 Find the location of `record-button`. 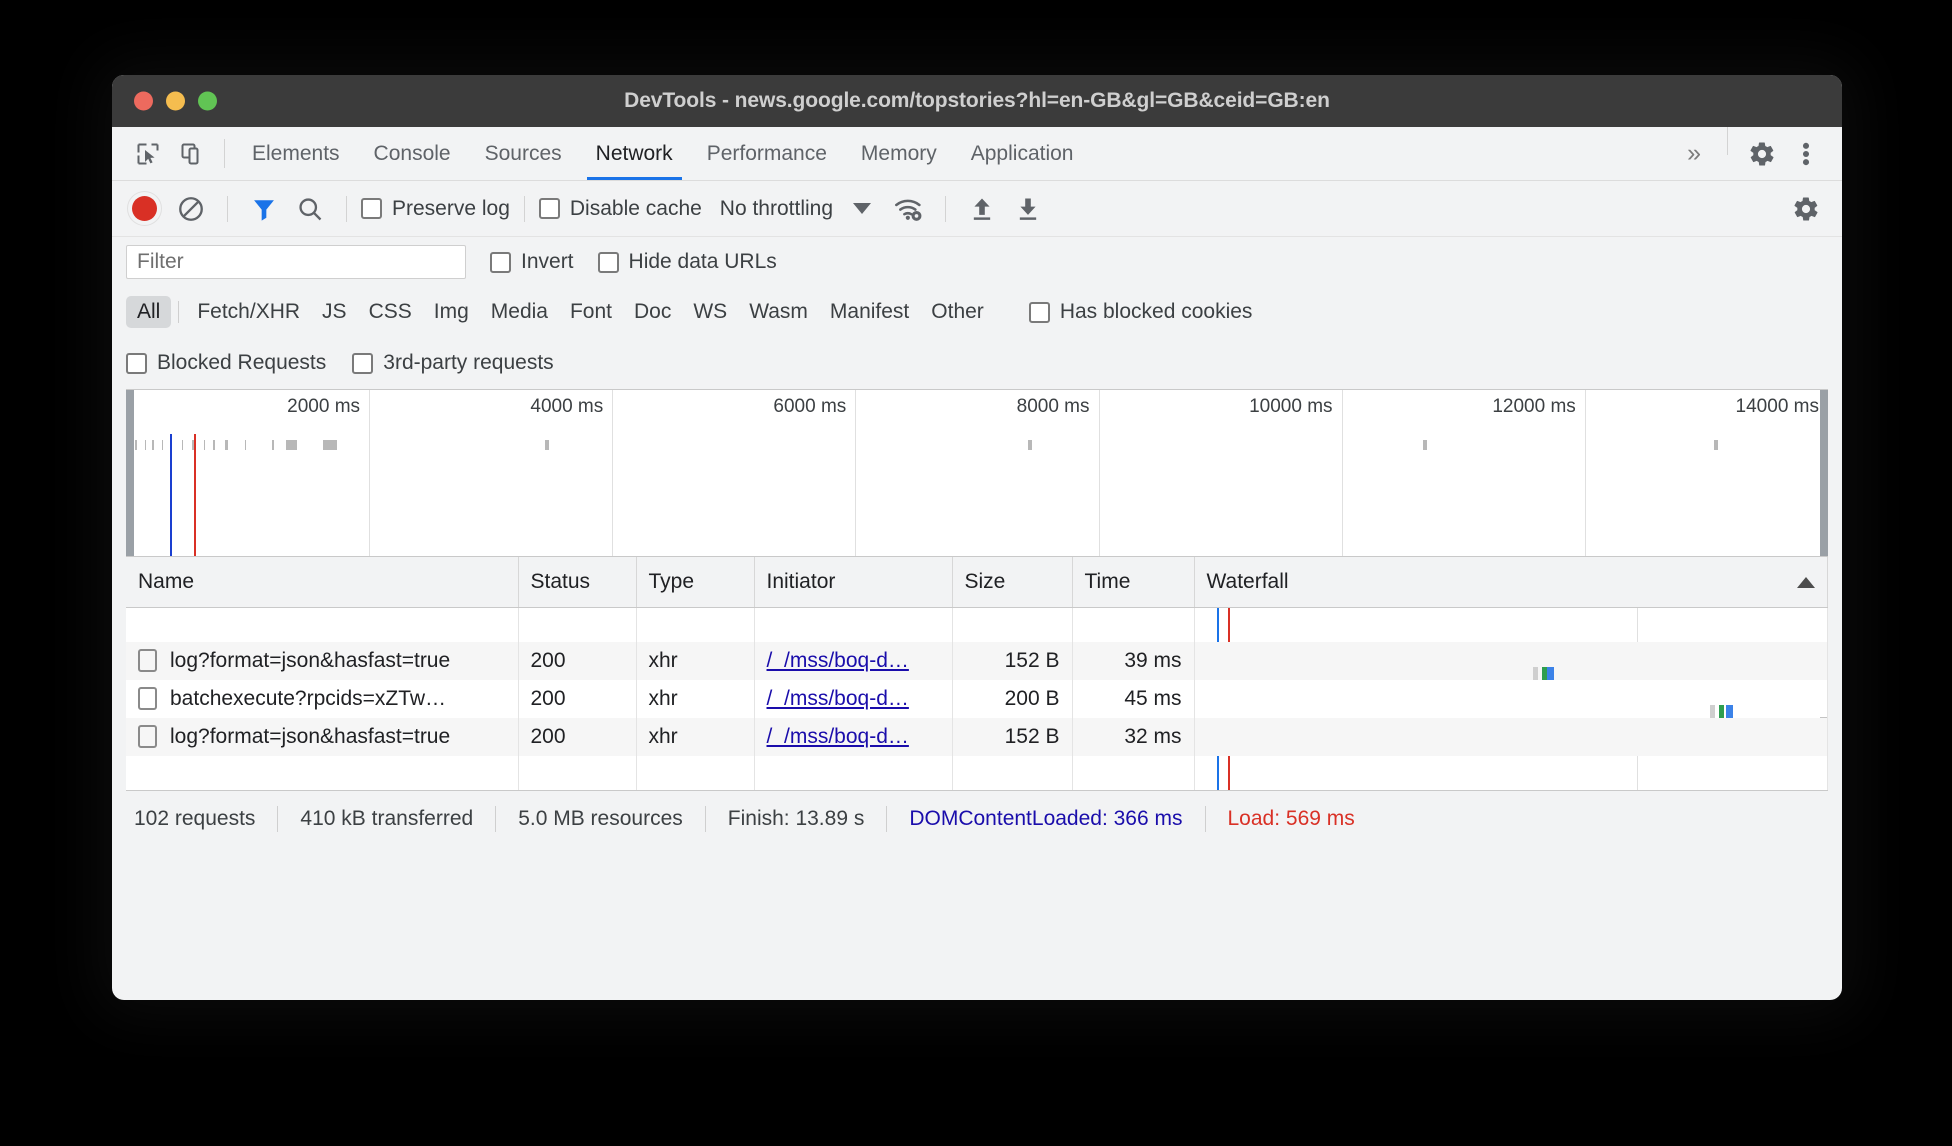

record-button is located at coordinates (144, 208).